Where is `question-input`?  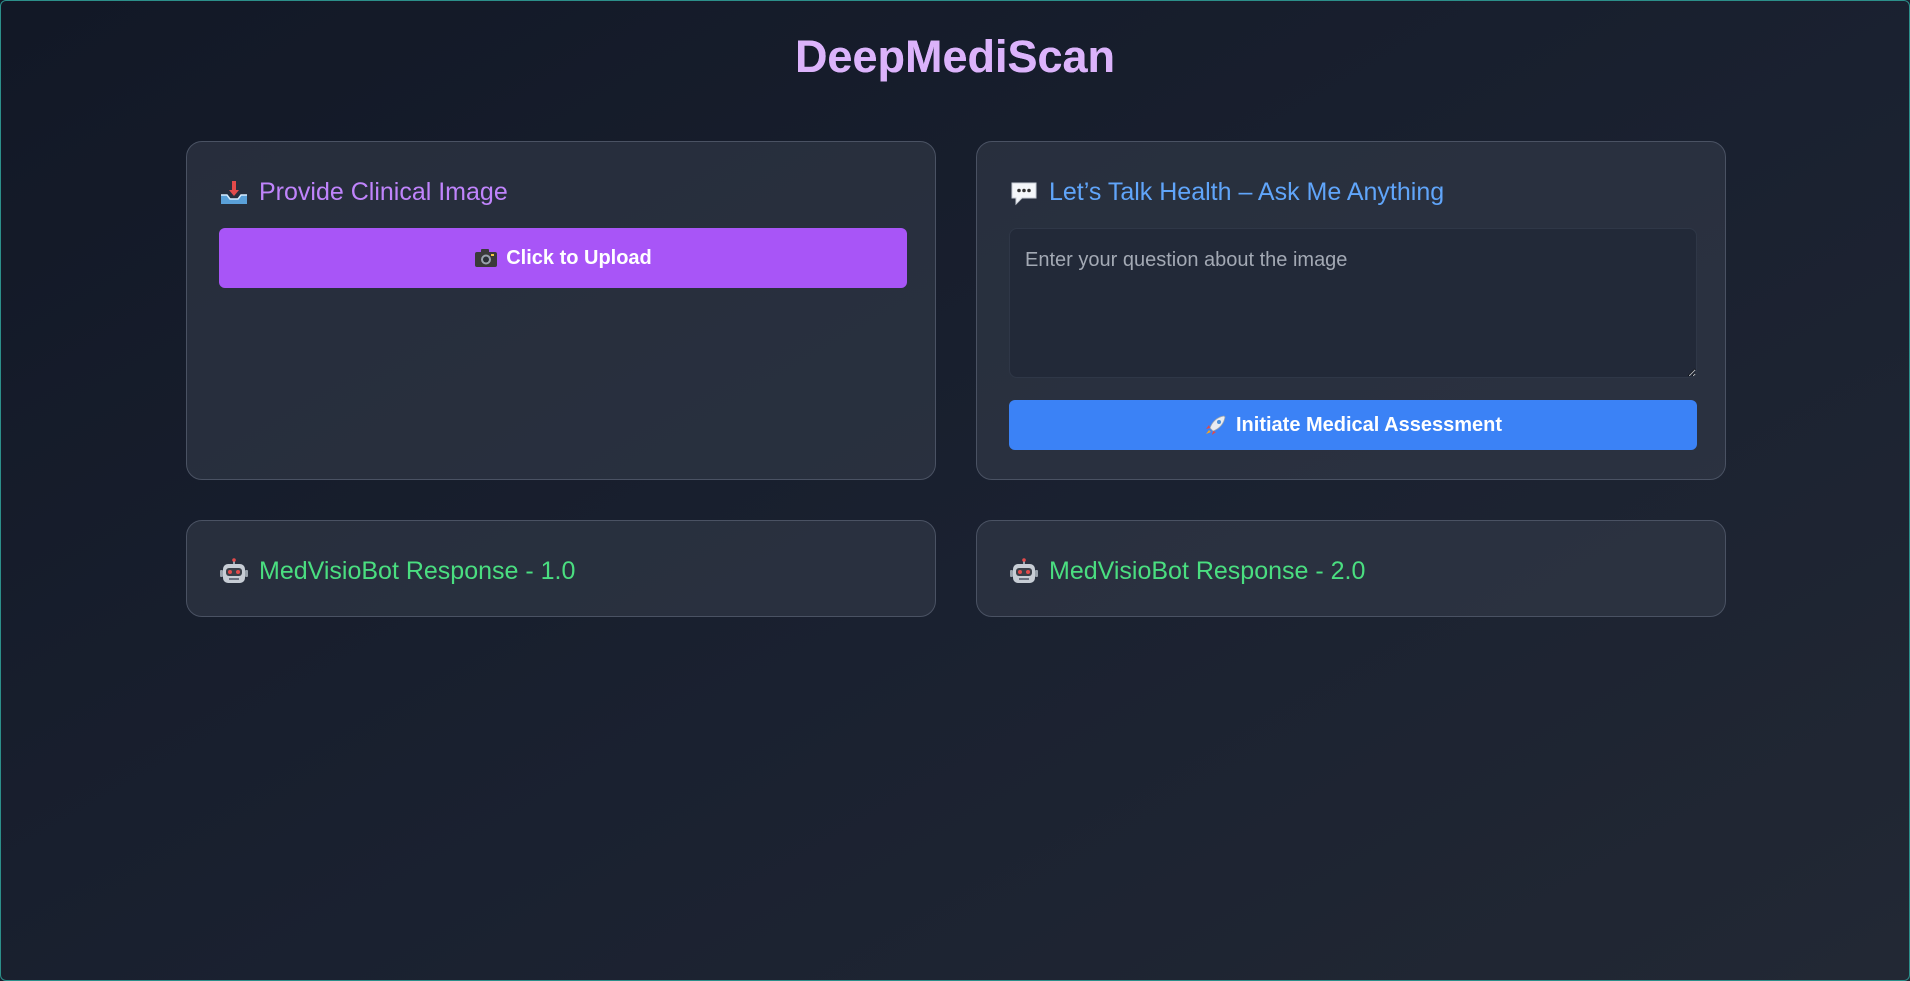 question-input is located at coordinates (1353, 303).